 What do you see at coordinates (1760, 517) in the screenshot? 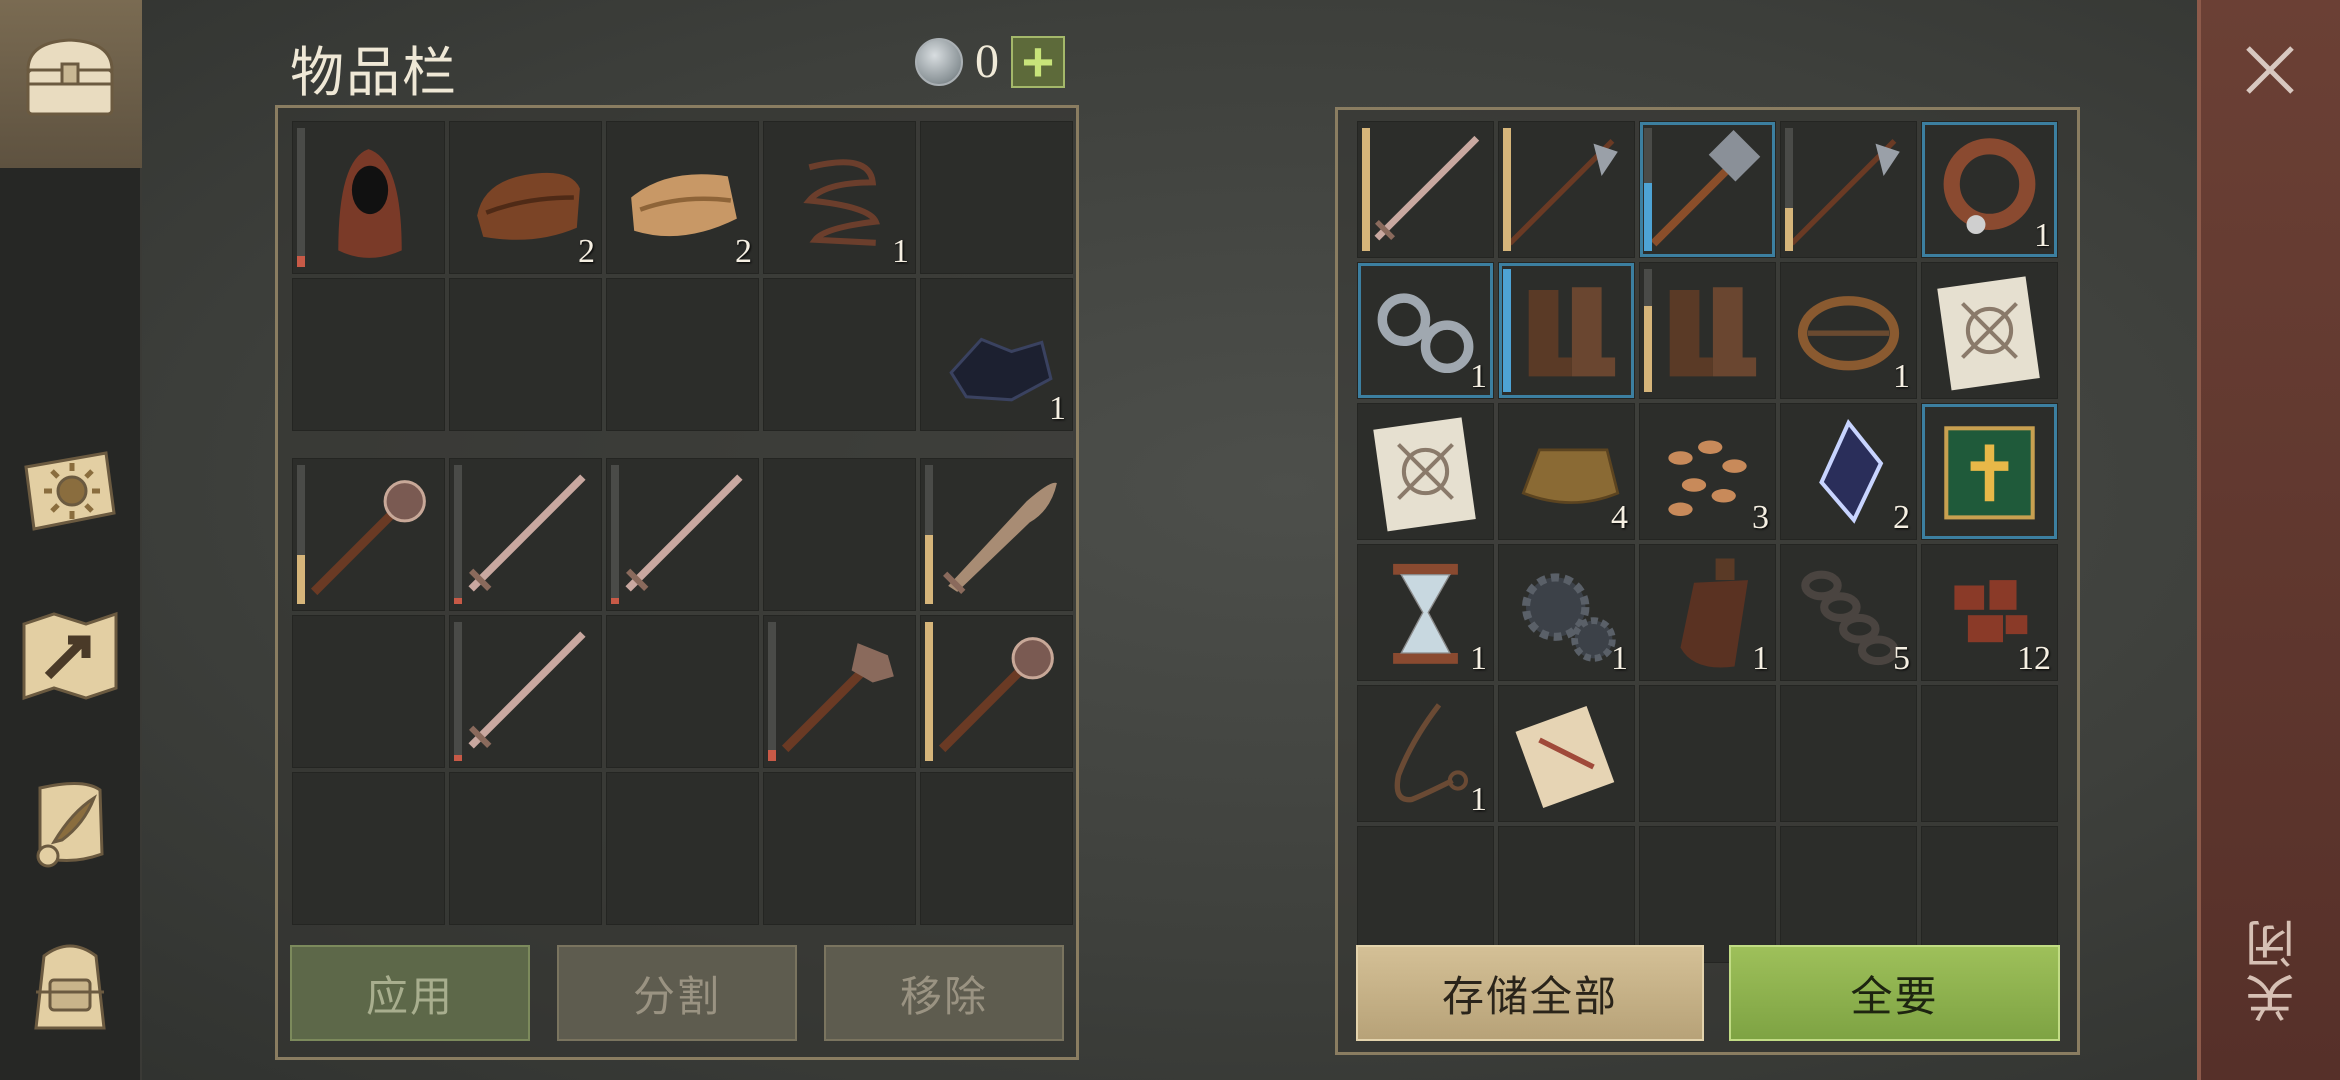
I see `item-count: 3` at bounding box center [1760, 517].